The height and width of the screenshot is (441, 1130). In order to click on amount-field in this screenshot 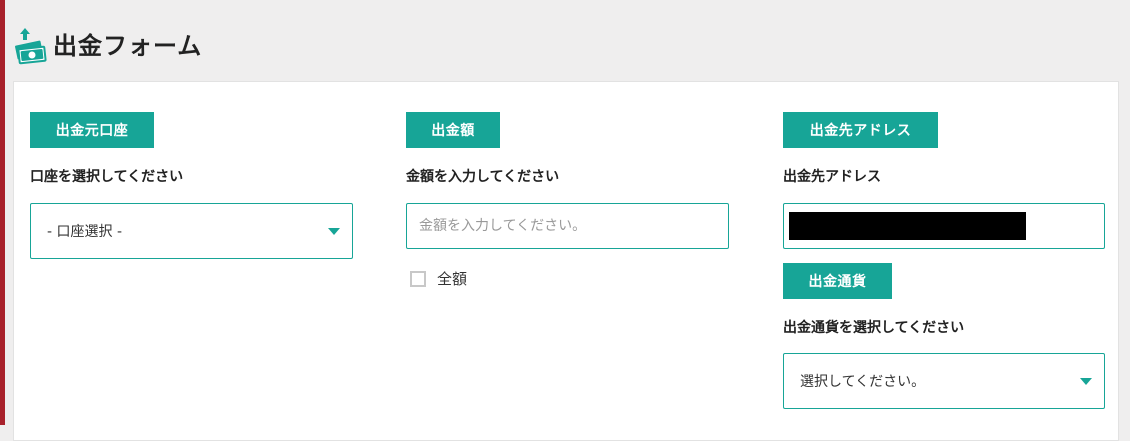, I will do `click(567, 226)`.